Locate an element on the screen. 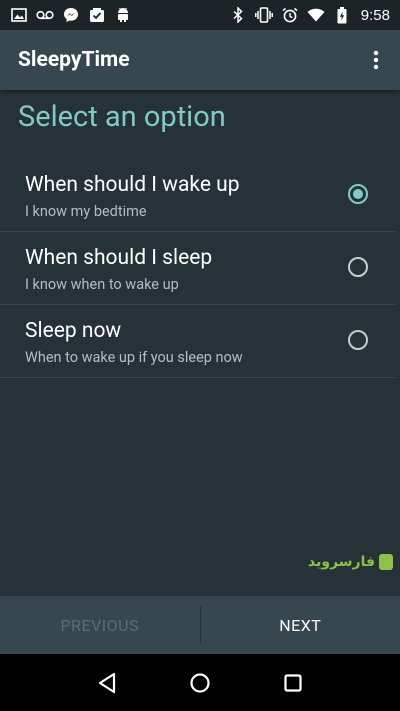  watermark: فارسروید is located at coordinates (351, 562).